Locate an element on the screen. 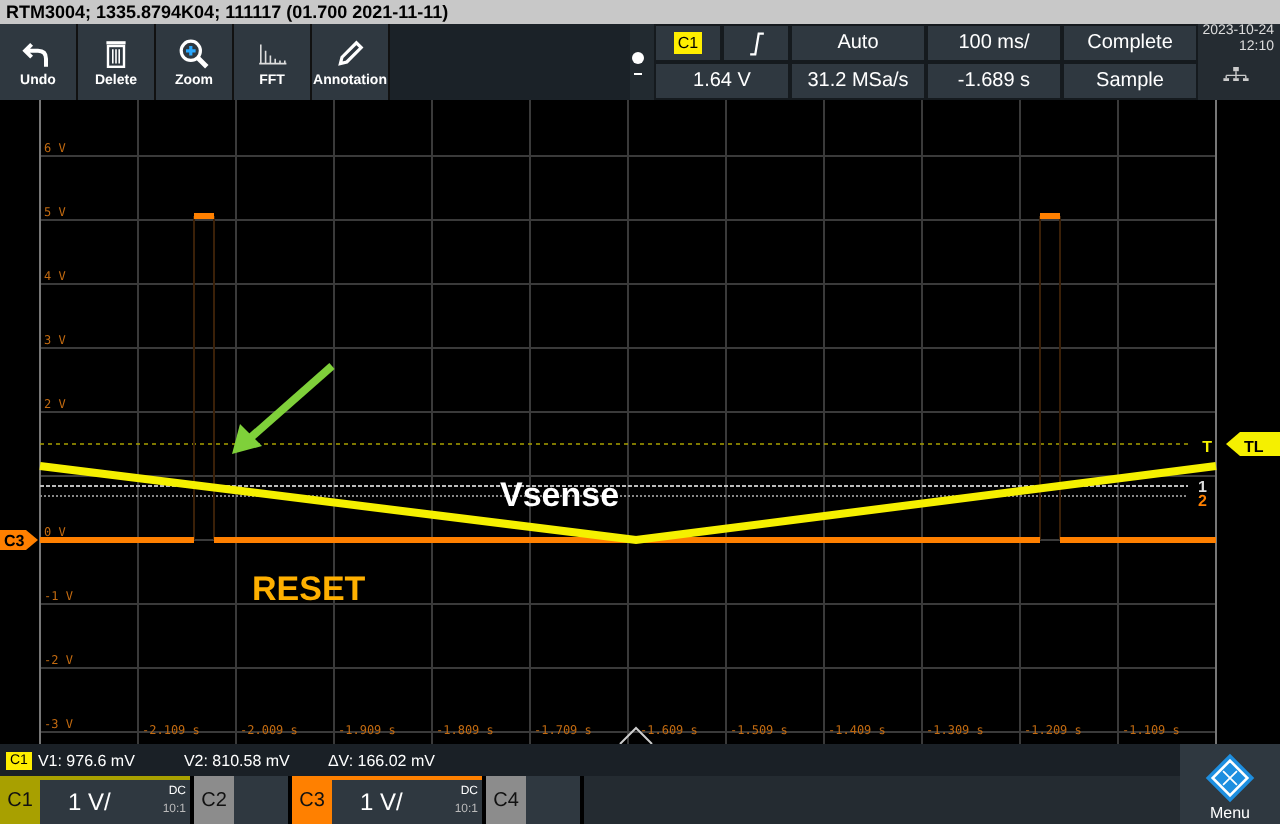  cursor-reading: V1: 976.6 mV is located at coordinates (87, 760).